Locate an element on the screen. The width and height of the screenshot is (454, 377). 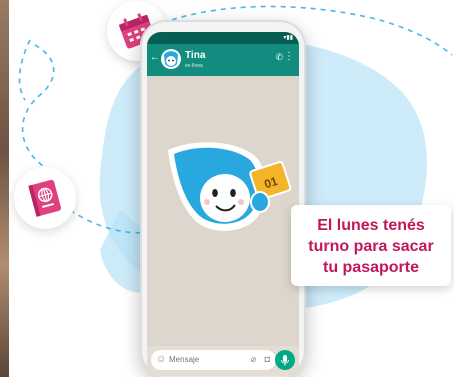
message-field: ☺ Mensaje ⌀ ◘ is located at coordinates (213, 360).